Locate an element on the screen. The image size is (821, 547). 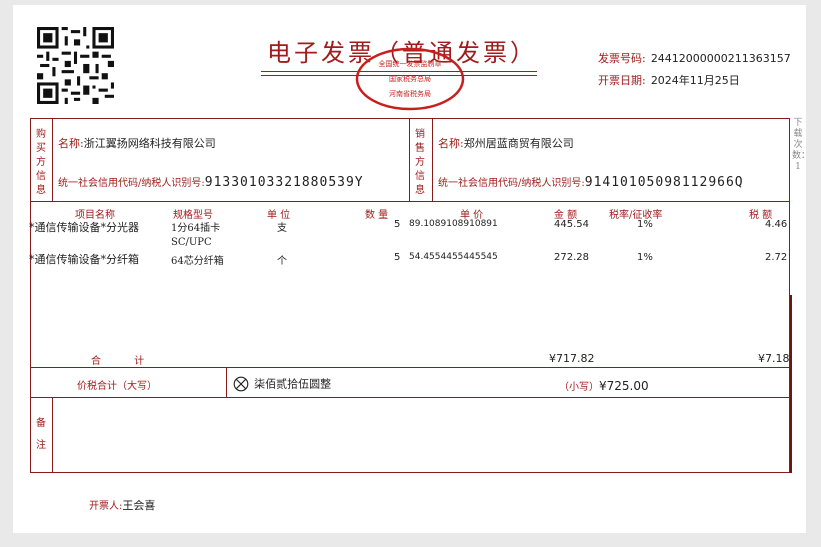
seal-bottom-text: 河南省税务局 is located at coordinates (410, 94).